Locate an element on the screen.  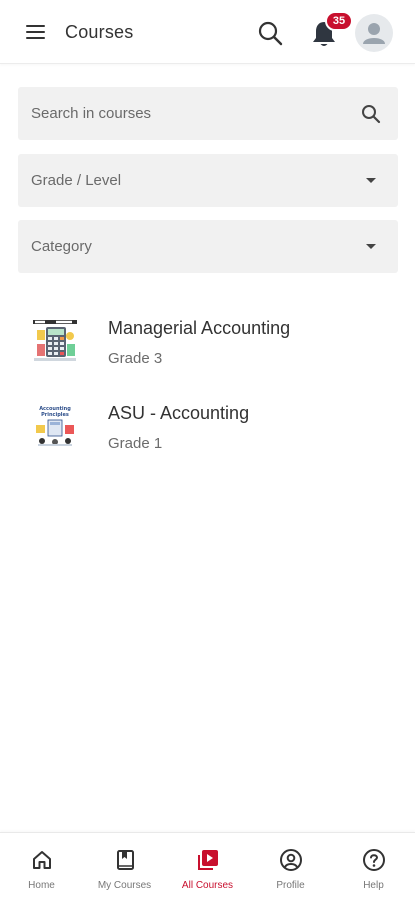
nav-profile: Profile is located at coordinates (290, 866).